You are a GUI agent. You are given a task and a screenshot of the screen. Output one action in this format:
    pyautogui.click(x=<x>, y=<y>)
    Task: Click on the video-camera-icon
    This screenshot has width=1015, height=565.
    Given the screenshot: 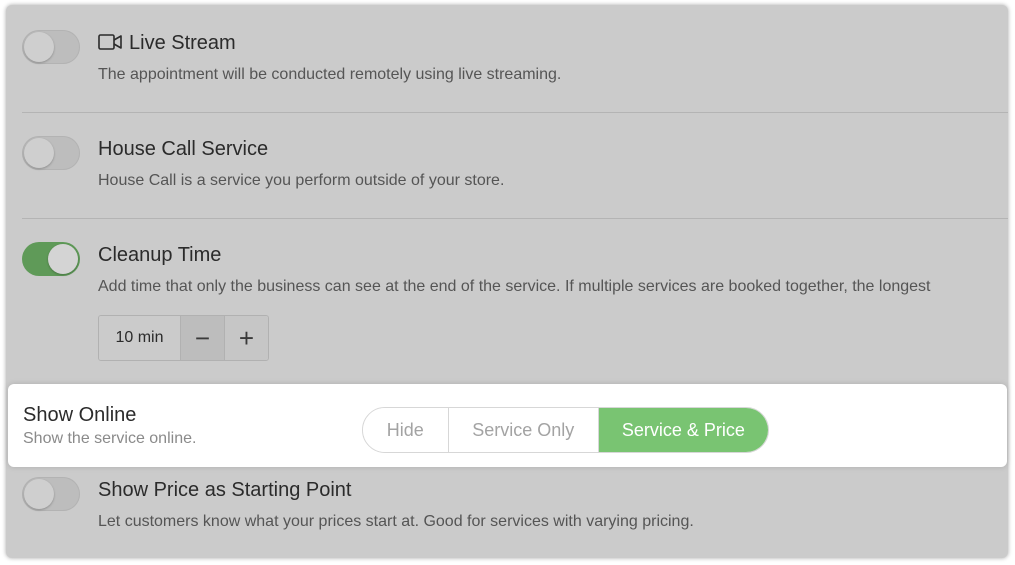 What is the action you would take?
    pyautogui.click(x=110, y=44)
    